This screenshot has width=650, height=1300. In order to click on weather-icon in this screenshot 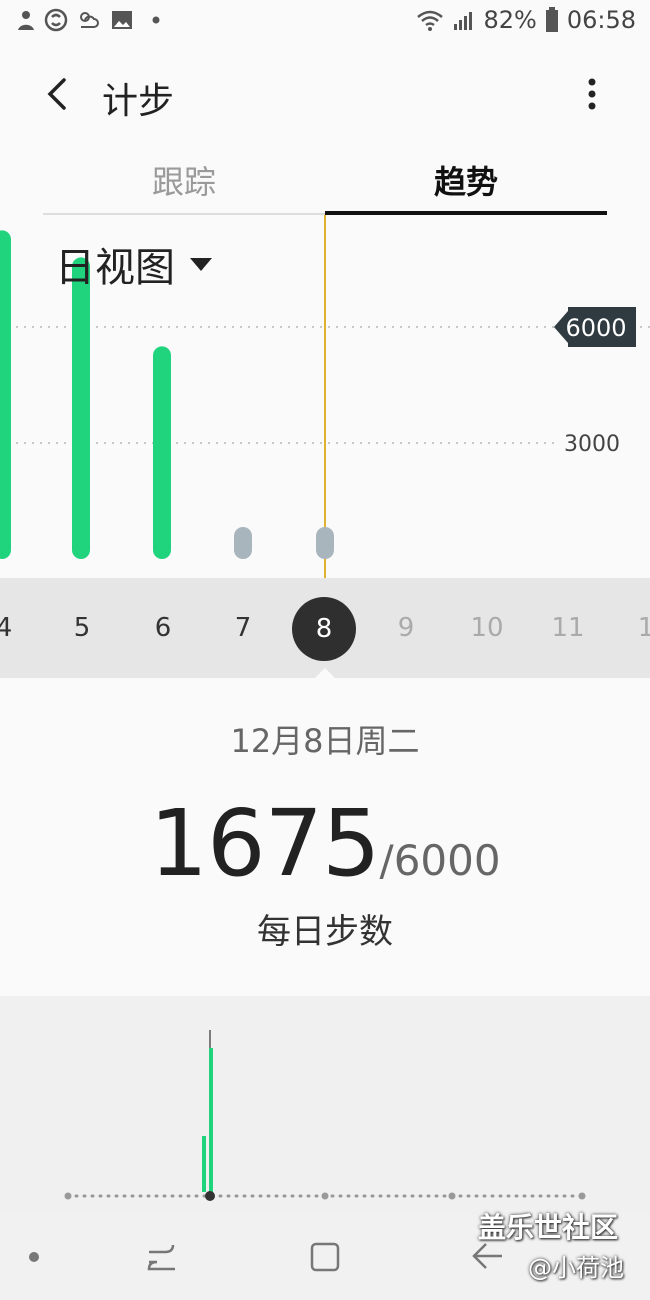, I will do `click(89, 20)`.